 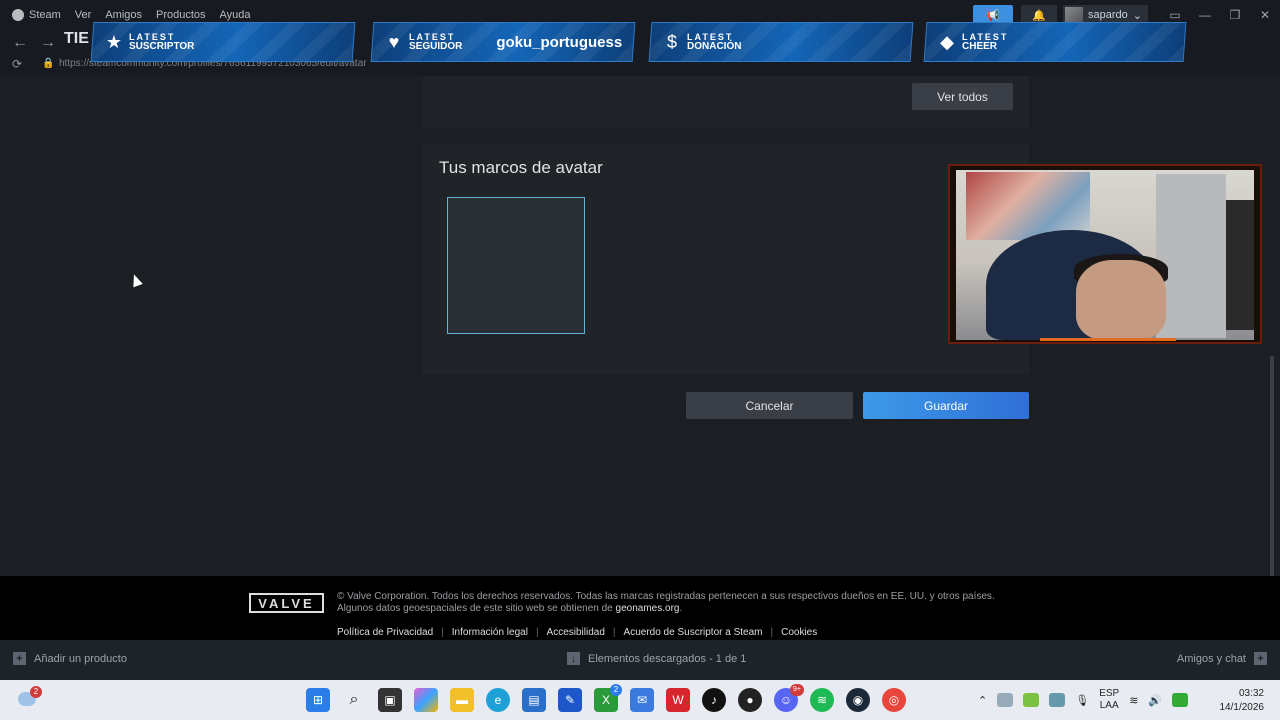 What do you see at coordinates (436, 46) in the screenshot?
I see `alert-type: SEGUIDOR` at bounding box center [436, 46].